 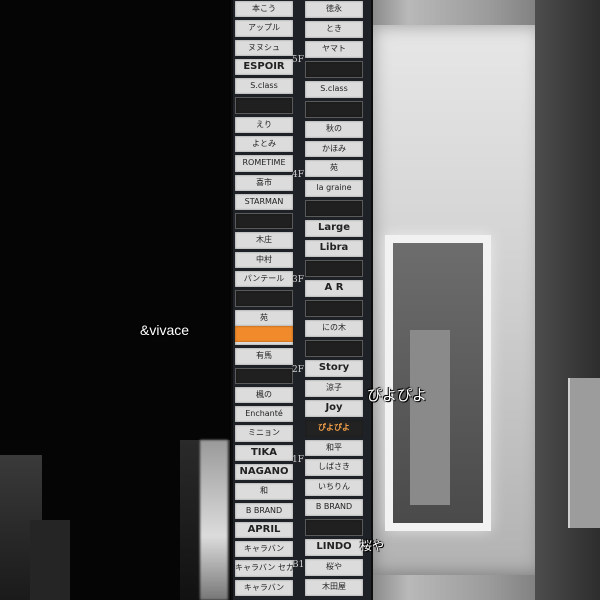 What do you see at coordinates (264, 395) in the screenshot?
I see `left-sign: 楓の` at bounding box center [264, 395].